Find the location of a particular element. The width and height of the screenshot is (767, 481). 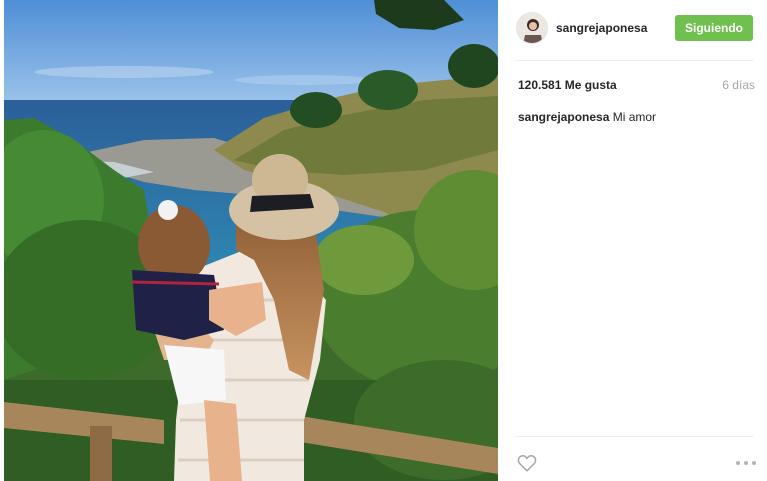

likes-count: 120.581 Me gusta is located at coordinates (567, 85).